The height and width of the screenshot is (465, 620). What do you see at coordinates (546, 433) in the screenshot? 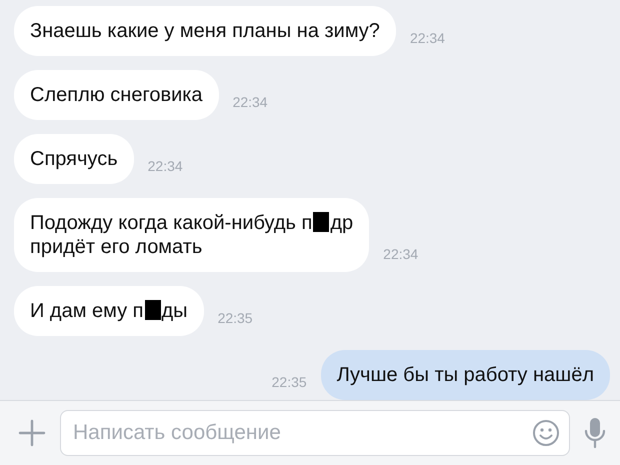
I see `smiley-icon` at bounding box center [546, 433].